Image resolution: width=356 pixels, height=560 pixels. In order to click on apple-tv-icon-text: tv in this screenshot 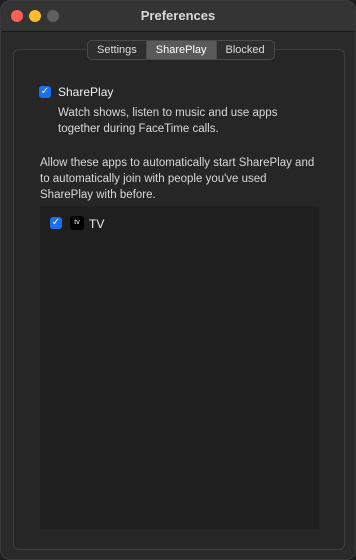, I will do `click(77, 222)`.